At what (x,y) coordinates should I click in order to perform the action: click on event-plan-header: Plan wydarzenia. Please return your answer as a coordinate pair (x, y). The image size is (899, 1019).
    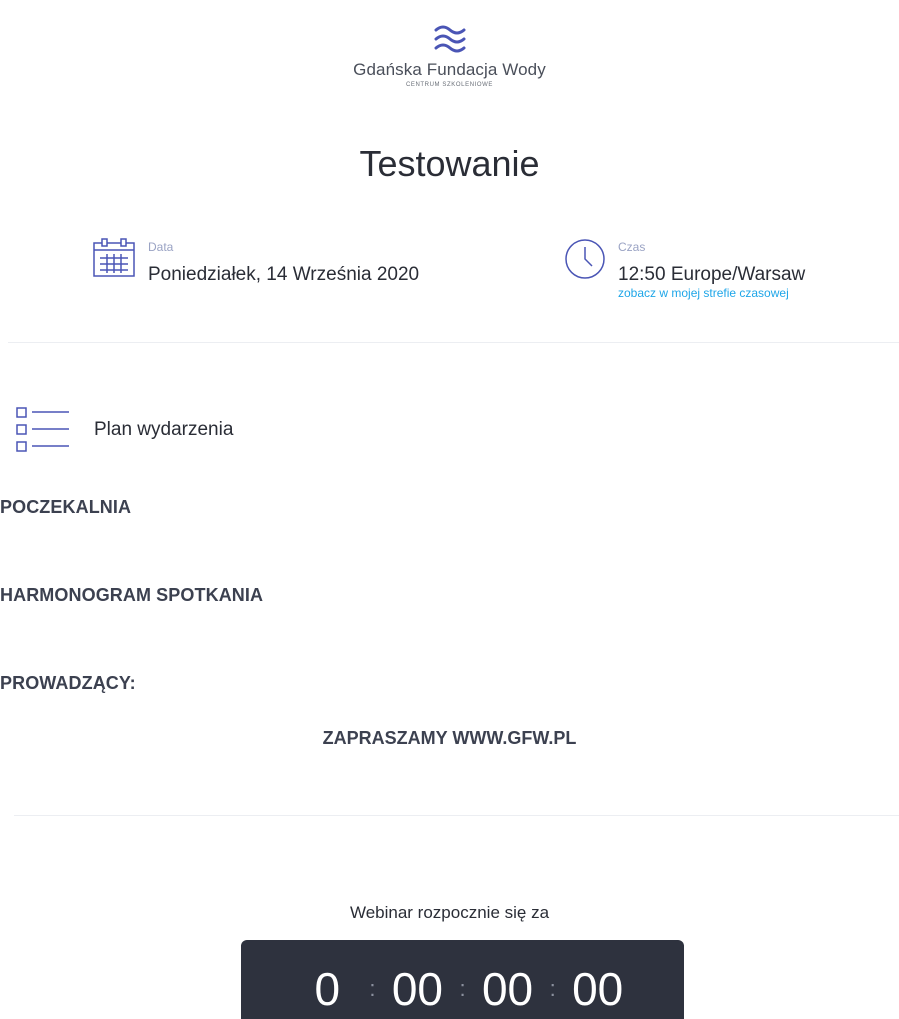
    Looking at the image, I should click on (124, 430).